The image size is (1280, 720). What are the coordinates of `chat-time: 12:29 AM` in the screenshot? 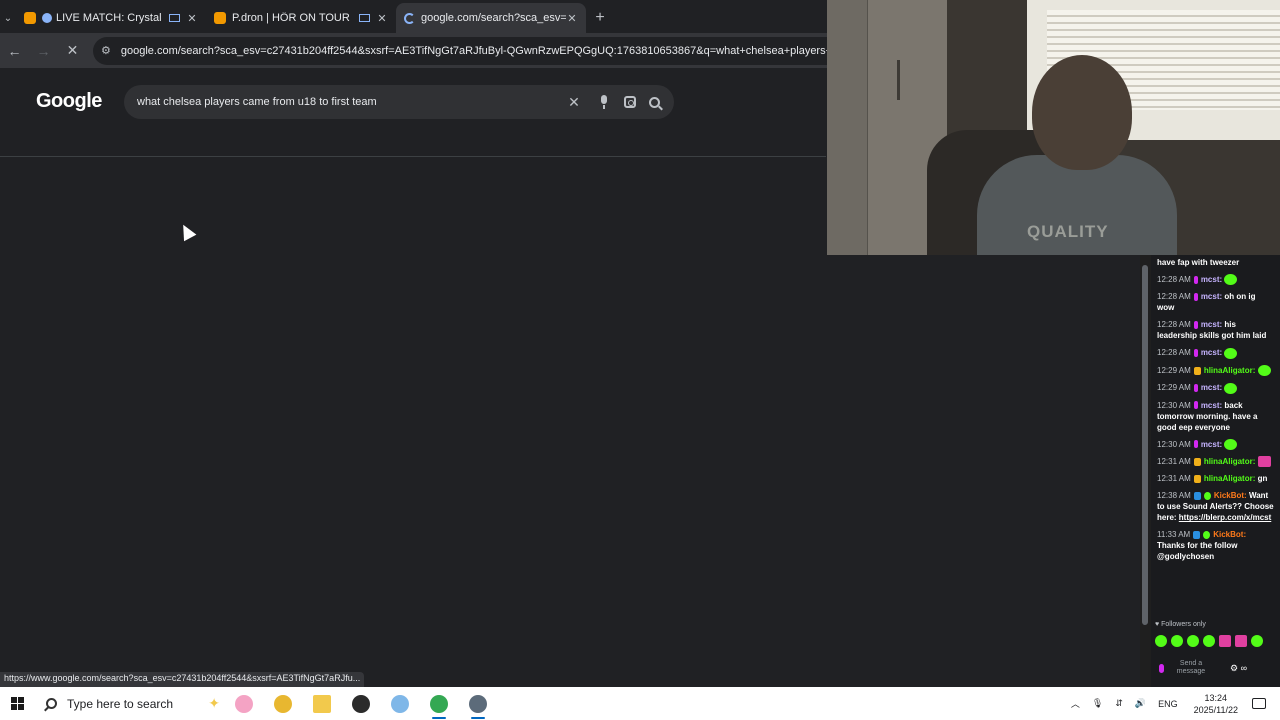 It's located at (1174, 370).